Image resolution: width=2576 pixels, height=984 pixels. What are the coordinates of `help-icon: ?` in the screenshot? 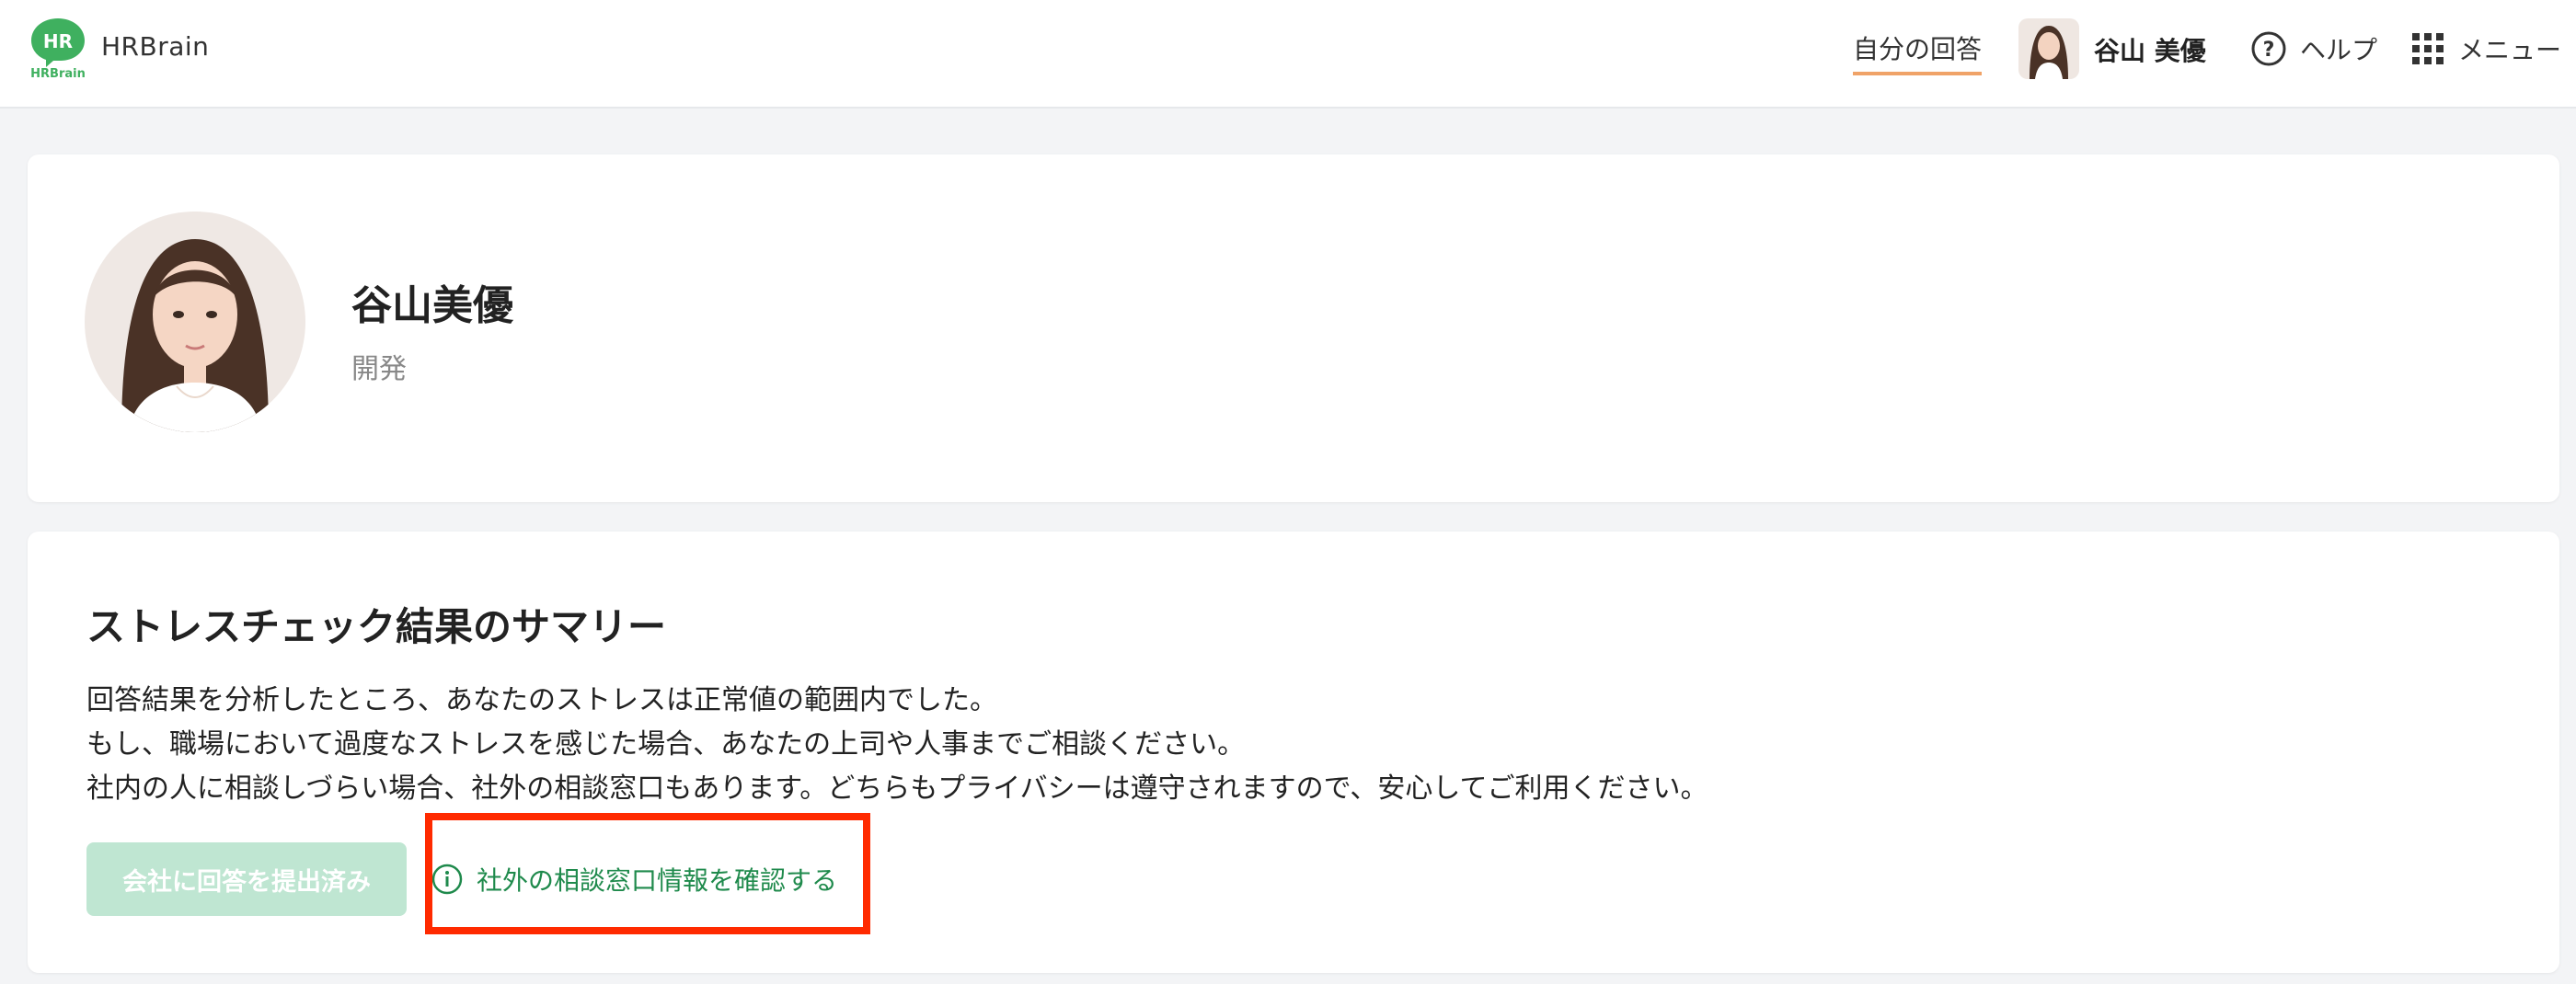 It's located at (2268, 49).